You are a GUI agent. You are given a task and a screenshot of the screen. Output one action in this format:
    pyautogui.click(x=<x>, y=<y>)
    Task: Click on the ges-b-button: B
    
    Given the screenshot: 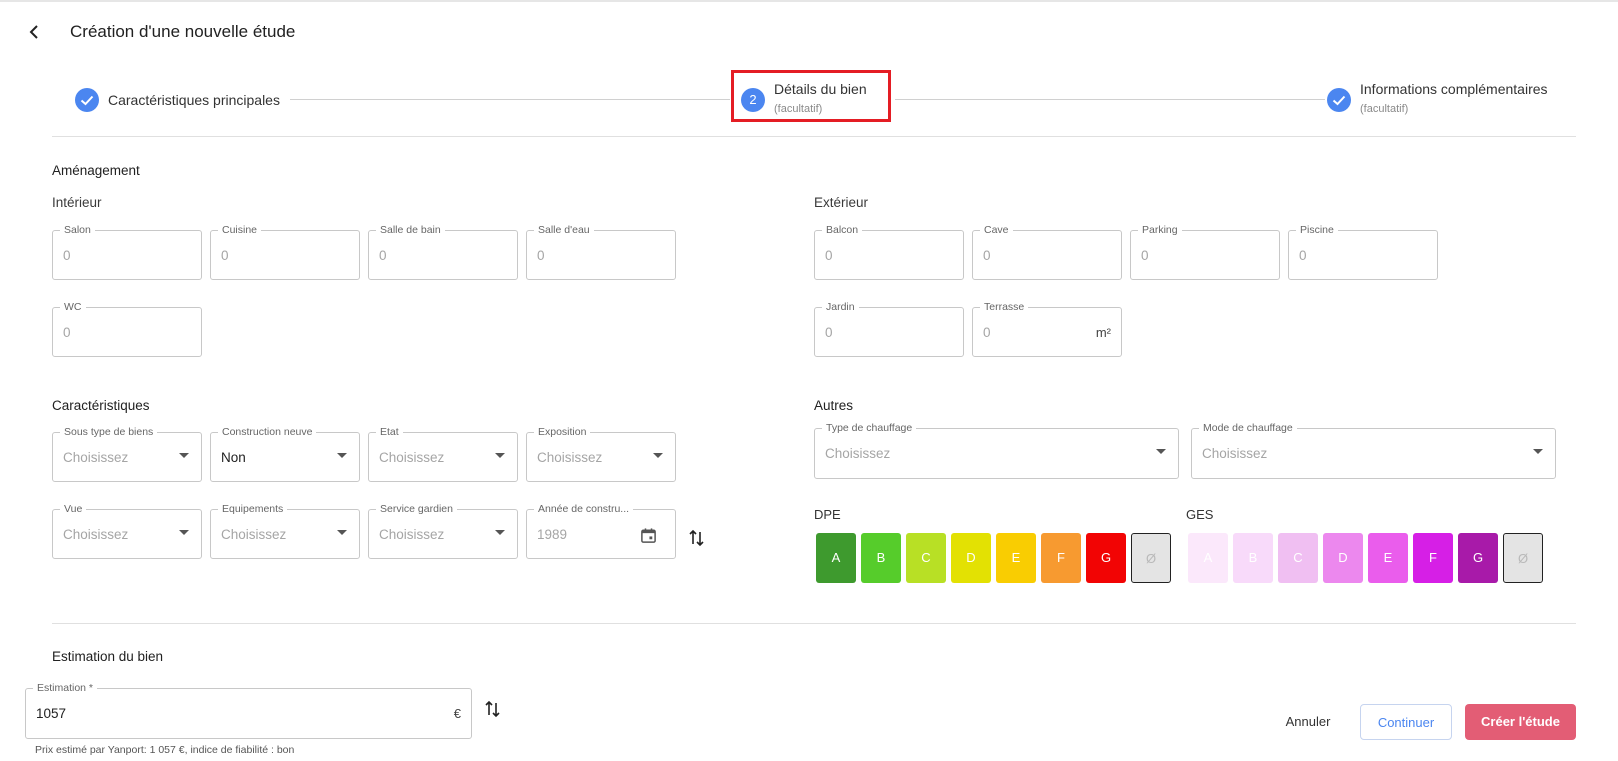 What is the action you would take?
    pyautogui.click(x=1253, y=558)
    